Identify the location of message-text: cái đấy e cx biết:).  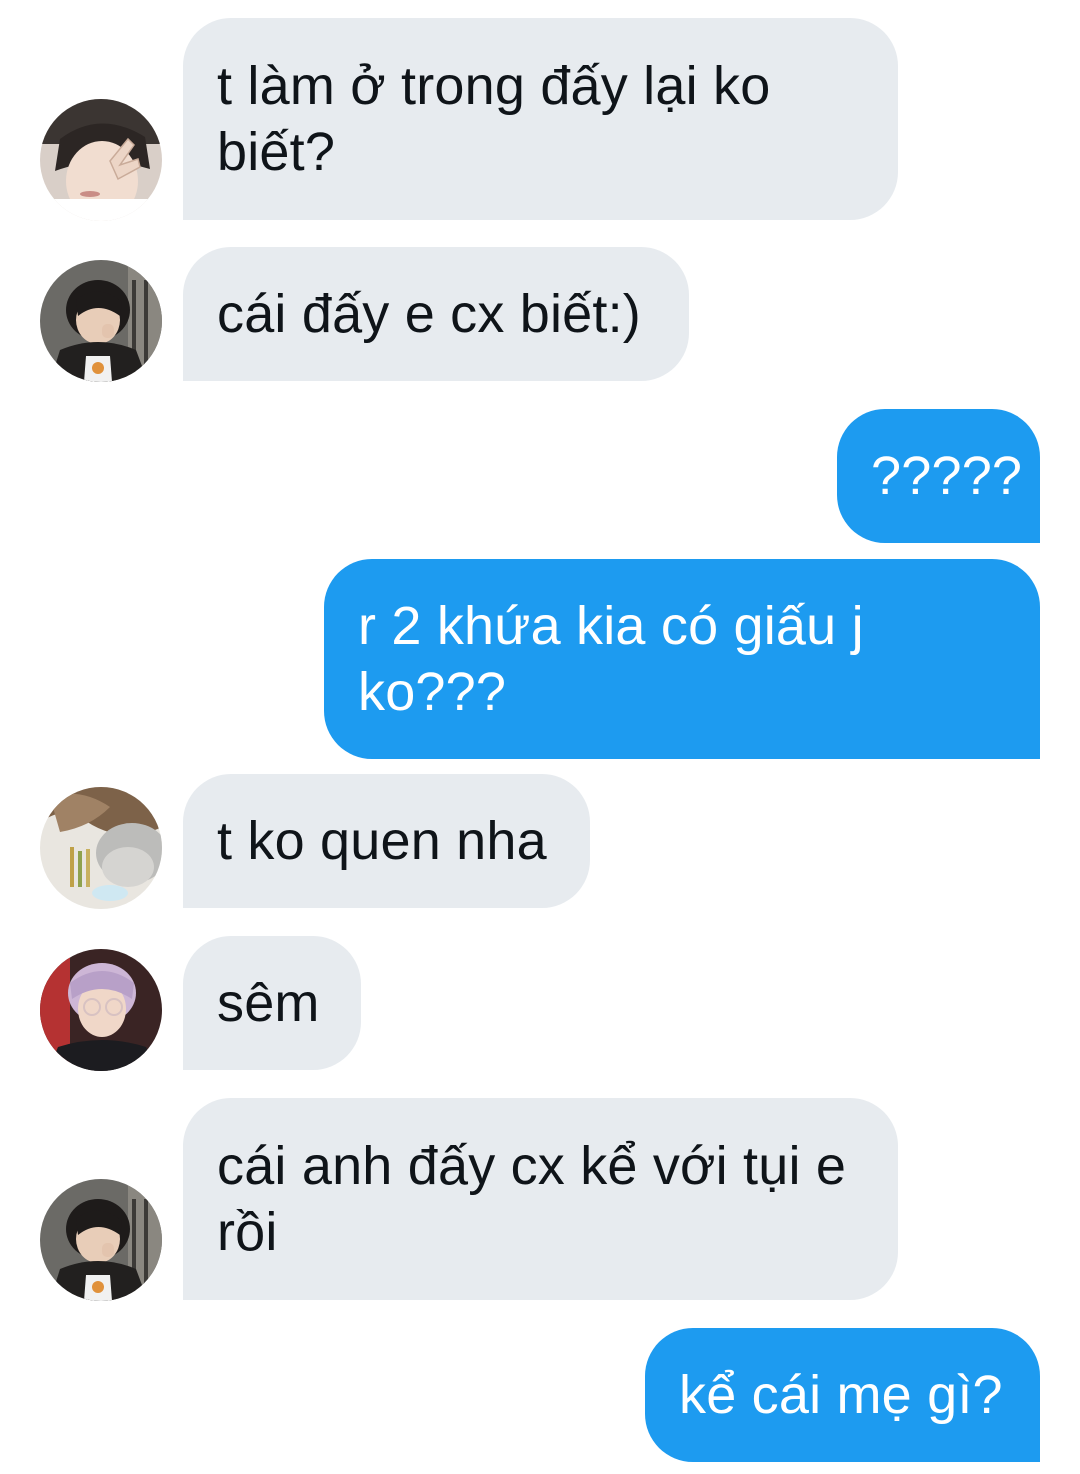
(429, 314).